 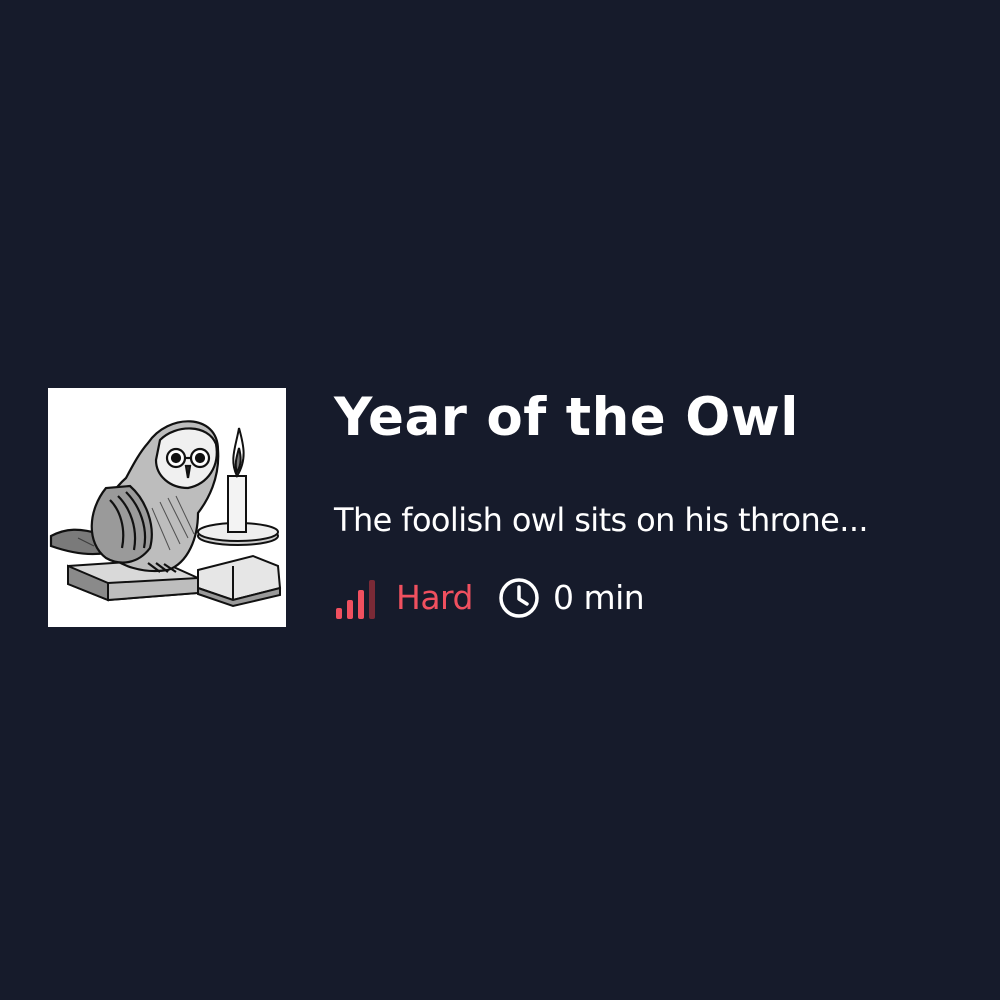 I want to click on room-thumbnail, so click(x=167, y=507).